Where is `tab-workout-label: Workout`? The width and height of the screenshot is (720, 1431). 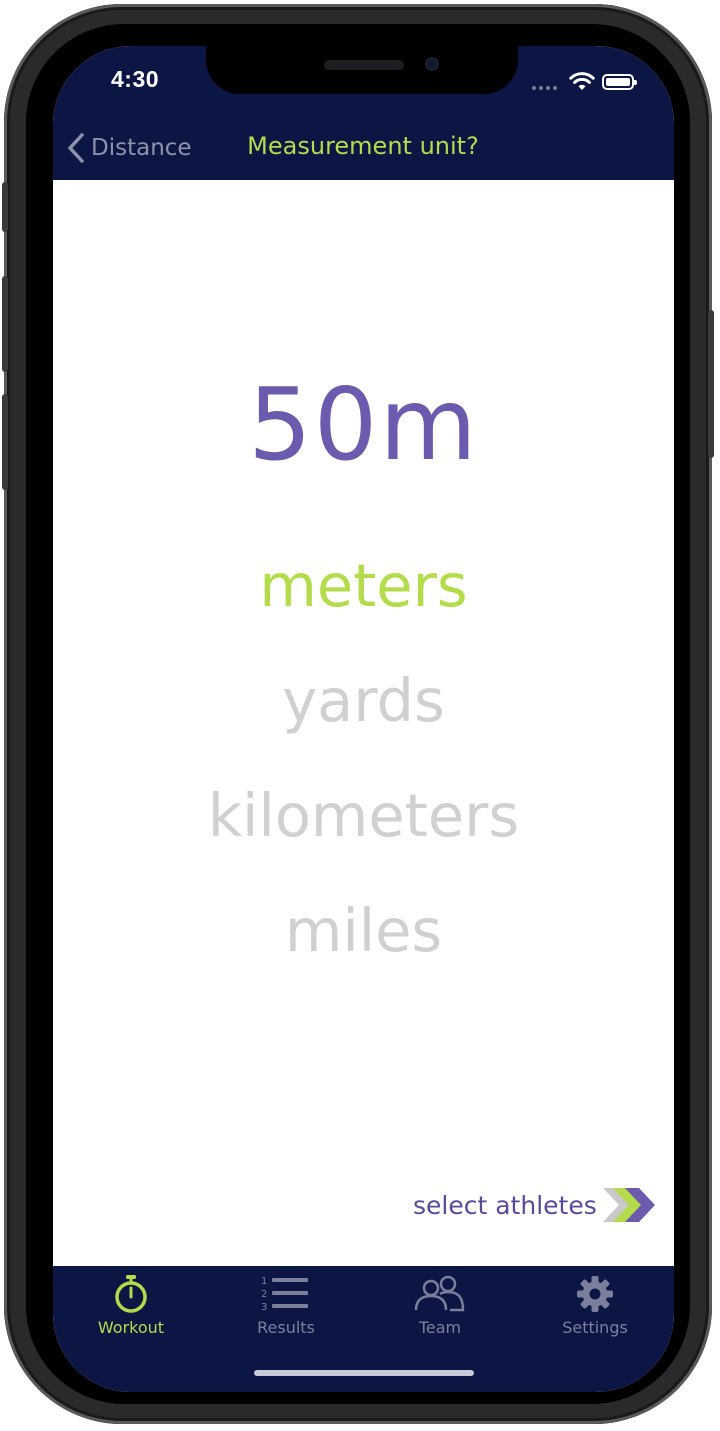
tab-workout-label: Workout is located at coordinates (131, 1327).